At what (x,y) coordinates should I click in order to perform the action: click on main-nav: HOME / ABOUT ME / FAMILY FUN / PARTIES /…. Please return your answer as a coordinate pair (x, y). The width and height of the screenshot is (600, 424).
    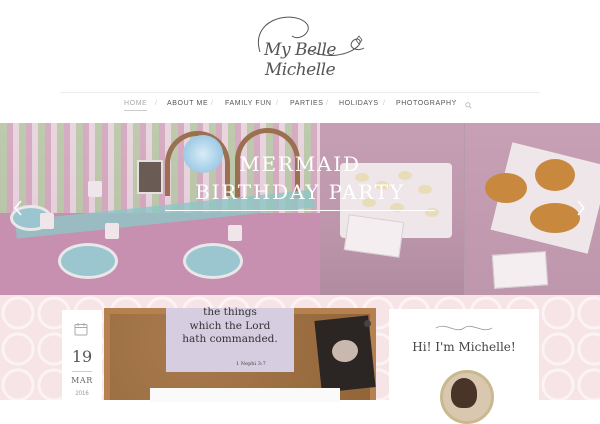
    Looking at the image, I should click on (300, 107).